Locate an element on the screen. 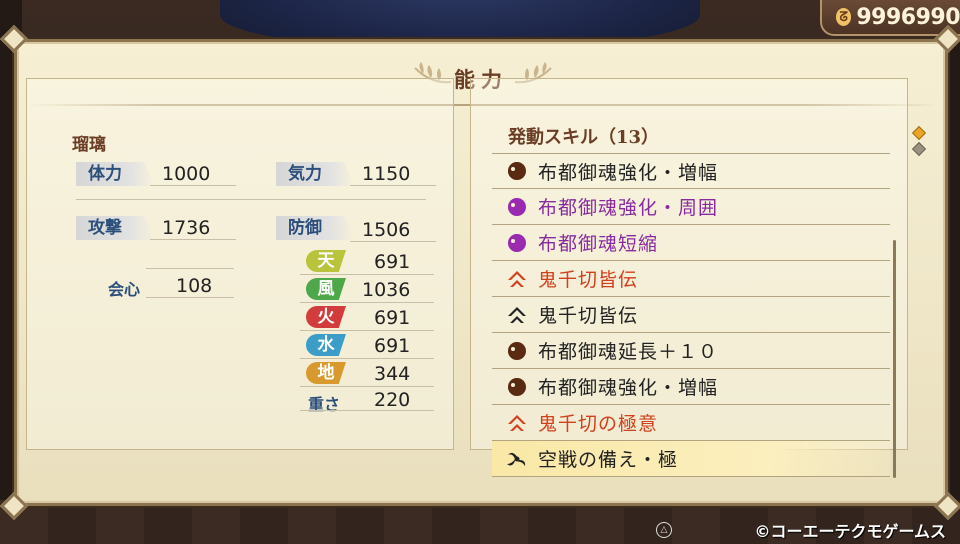 The height and width of the screenshot is (544, 960). stamina-value: 1000 is located at coordinates (186, 174).